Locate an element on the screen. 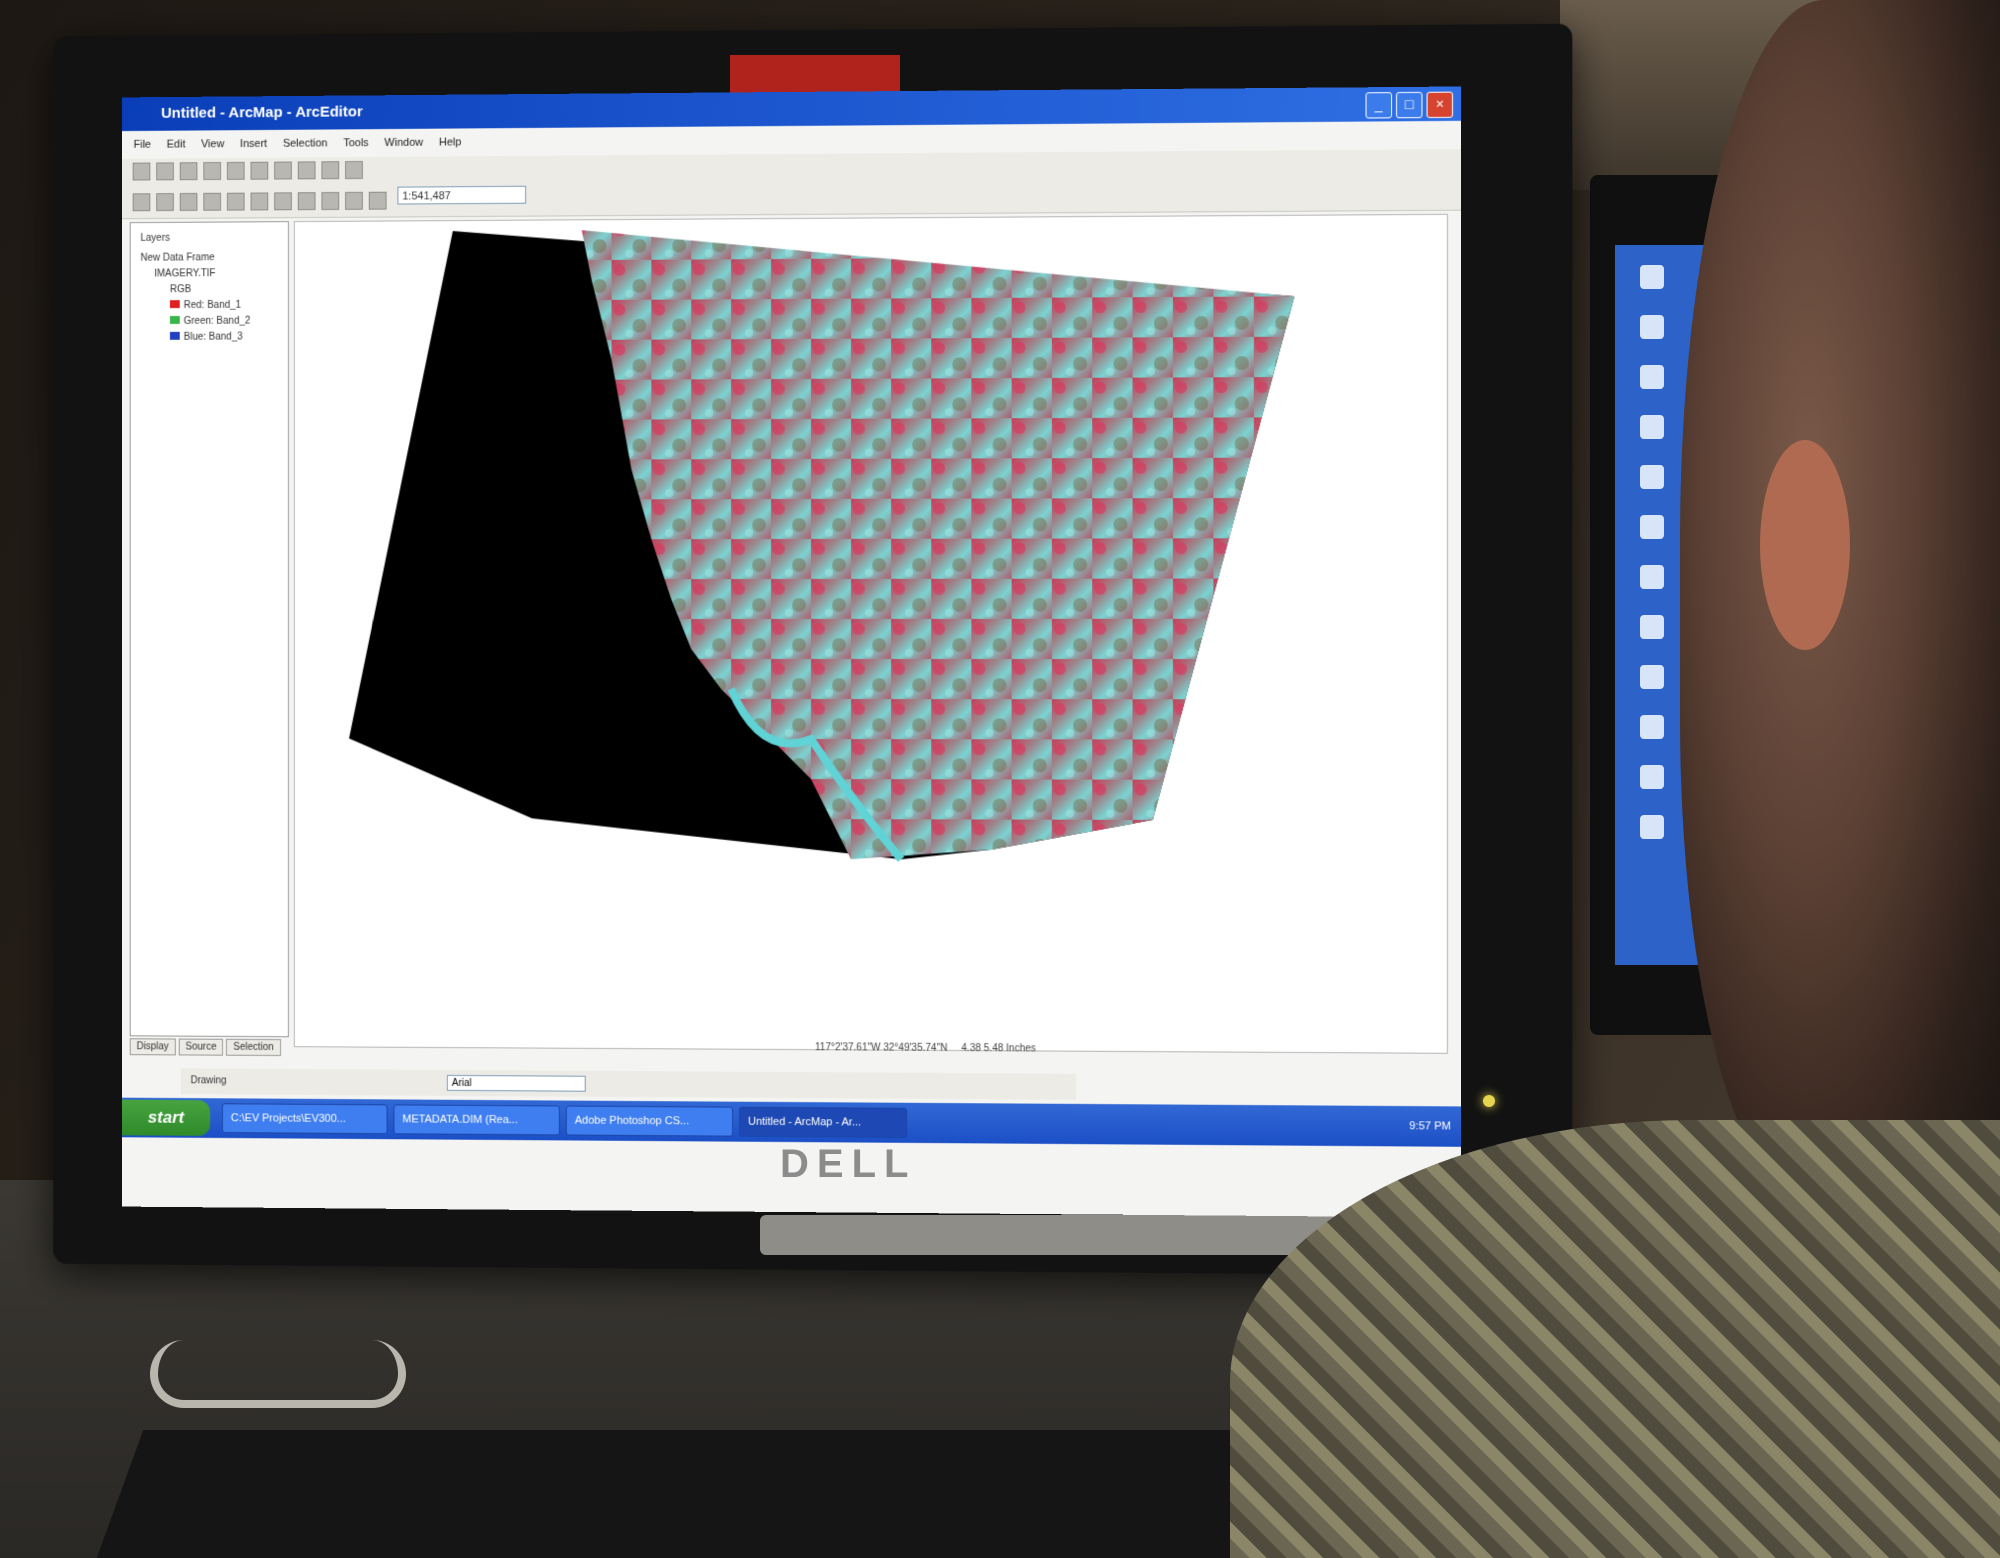 This screenshot has height=1558, width=2000. maximize-button: □ is located at coordinates (1409, 105).